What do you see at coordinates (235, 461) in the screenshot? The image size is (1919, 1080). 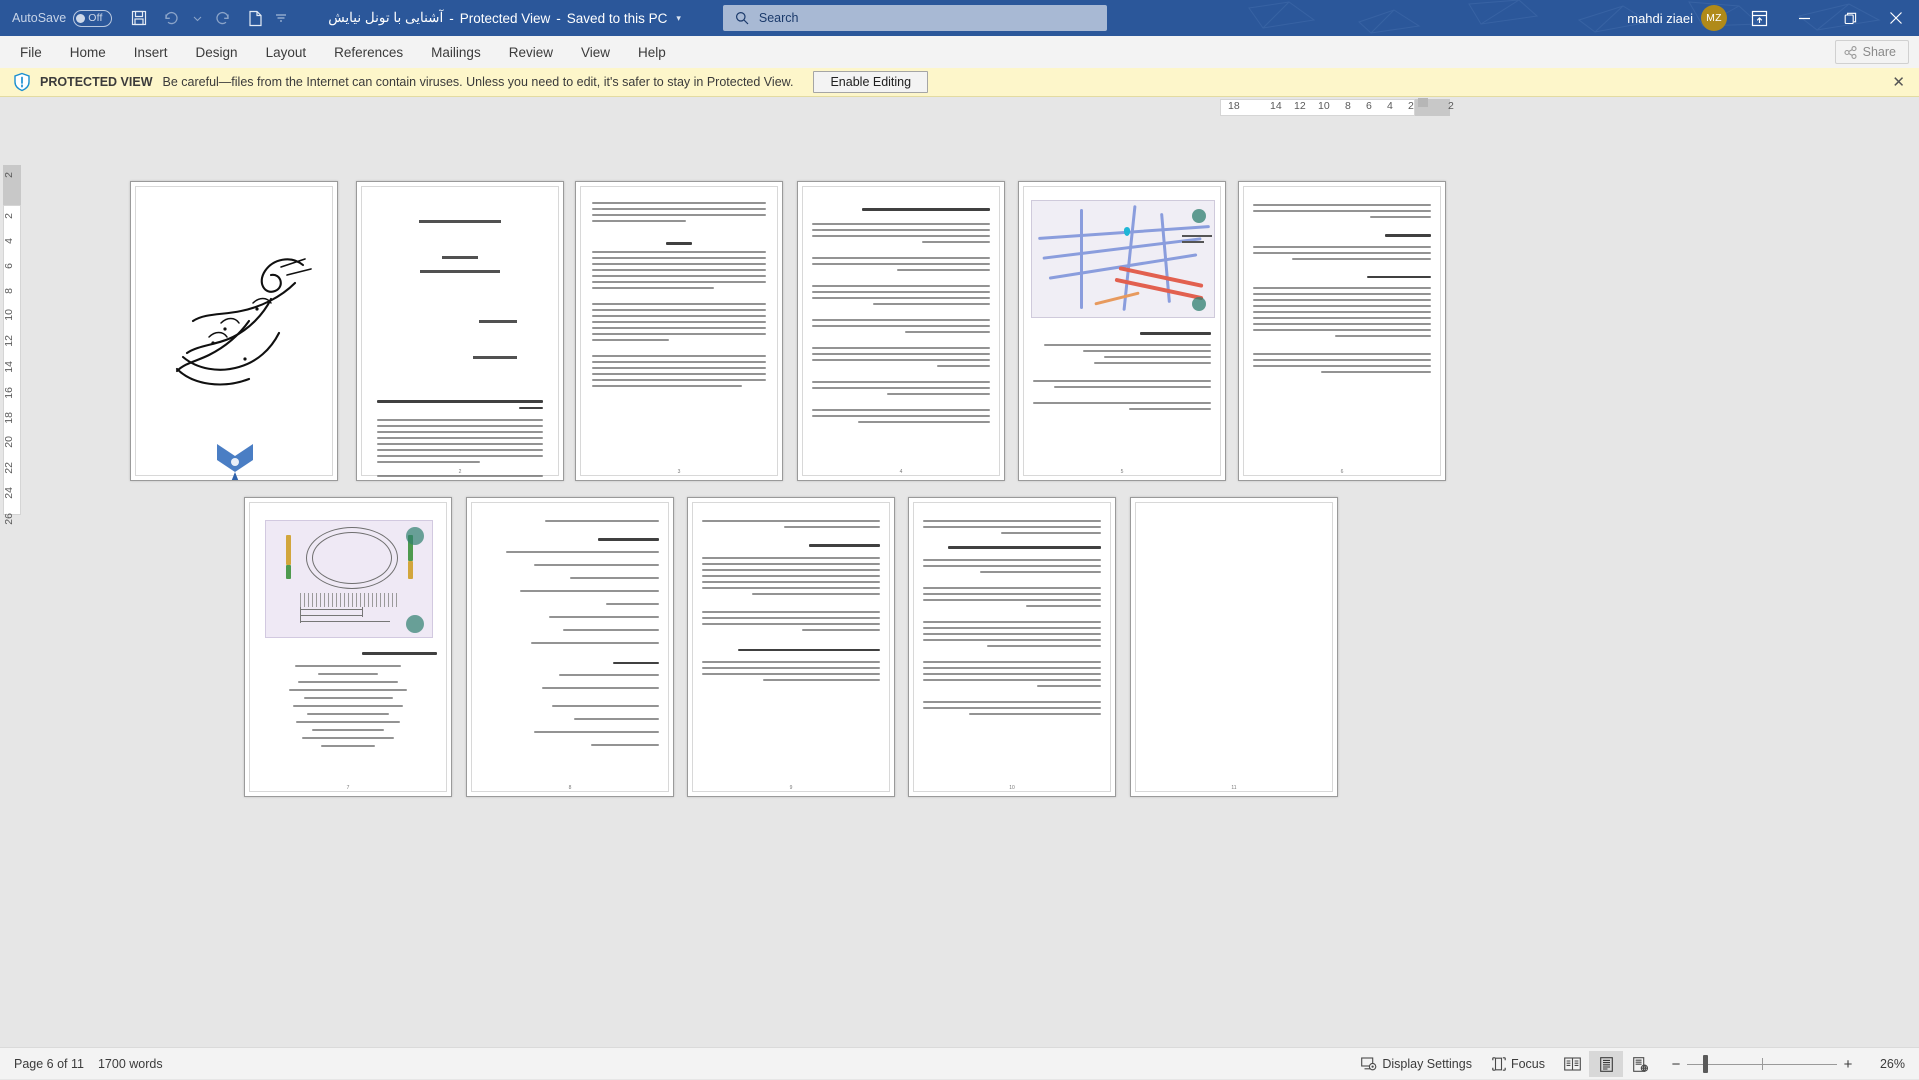 I see `bookmark-ribbon-icon` at bounding box center [235, 461].